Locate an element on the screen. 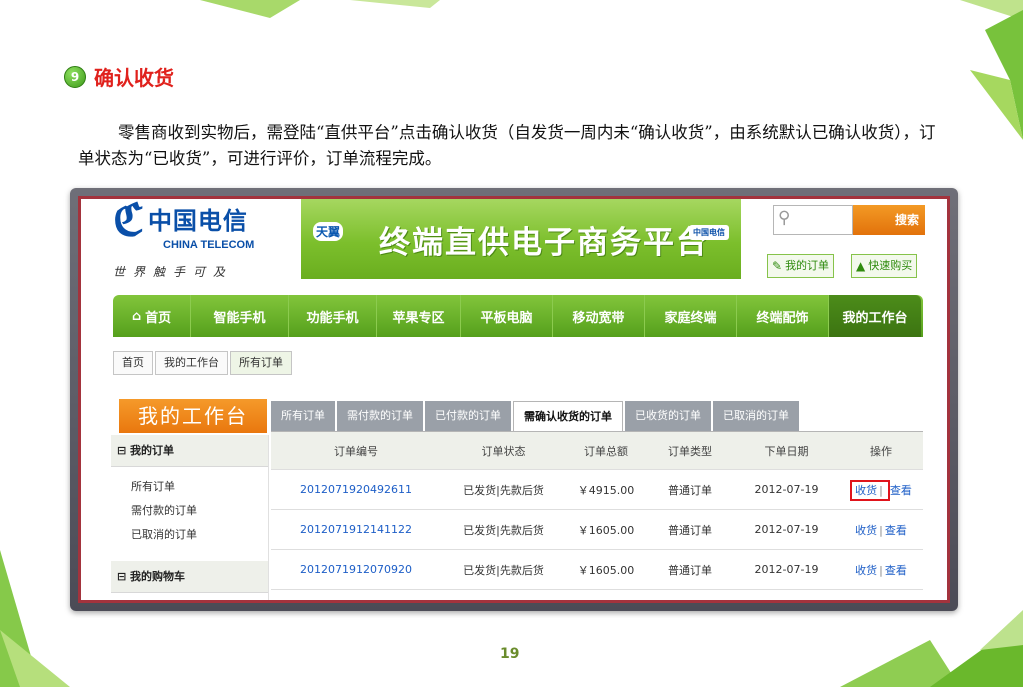 The width and height of the screenshot is (1023, 687). breadcrumb: 首页 我的工作台 所有订单 is located at coordinates (203, 363).